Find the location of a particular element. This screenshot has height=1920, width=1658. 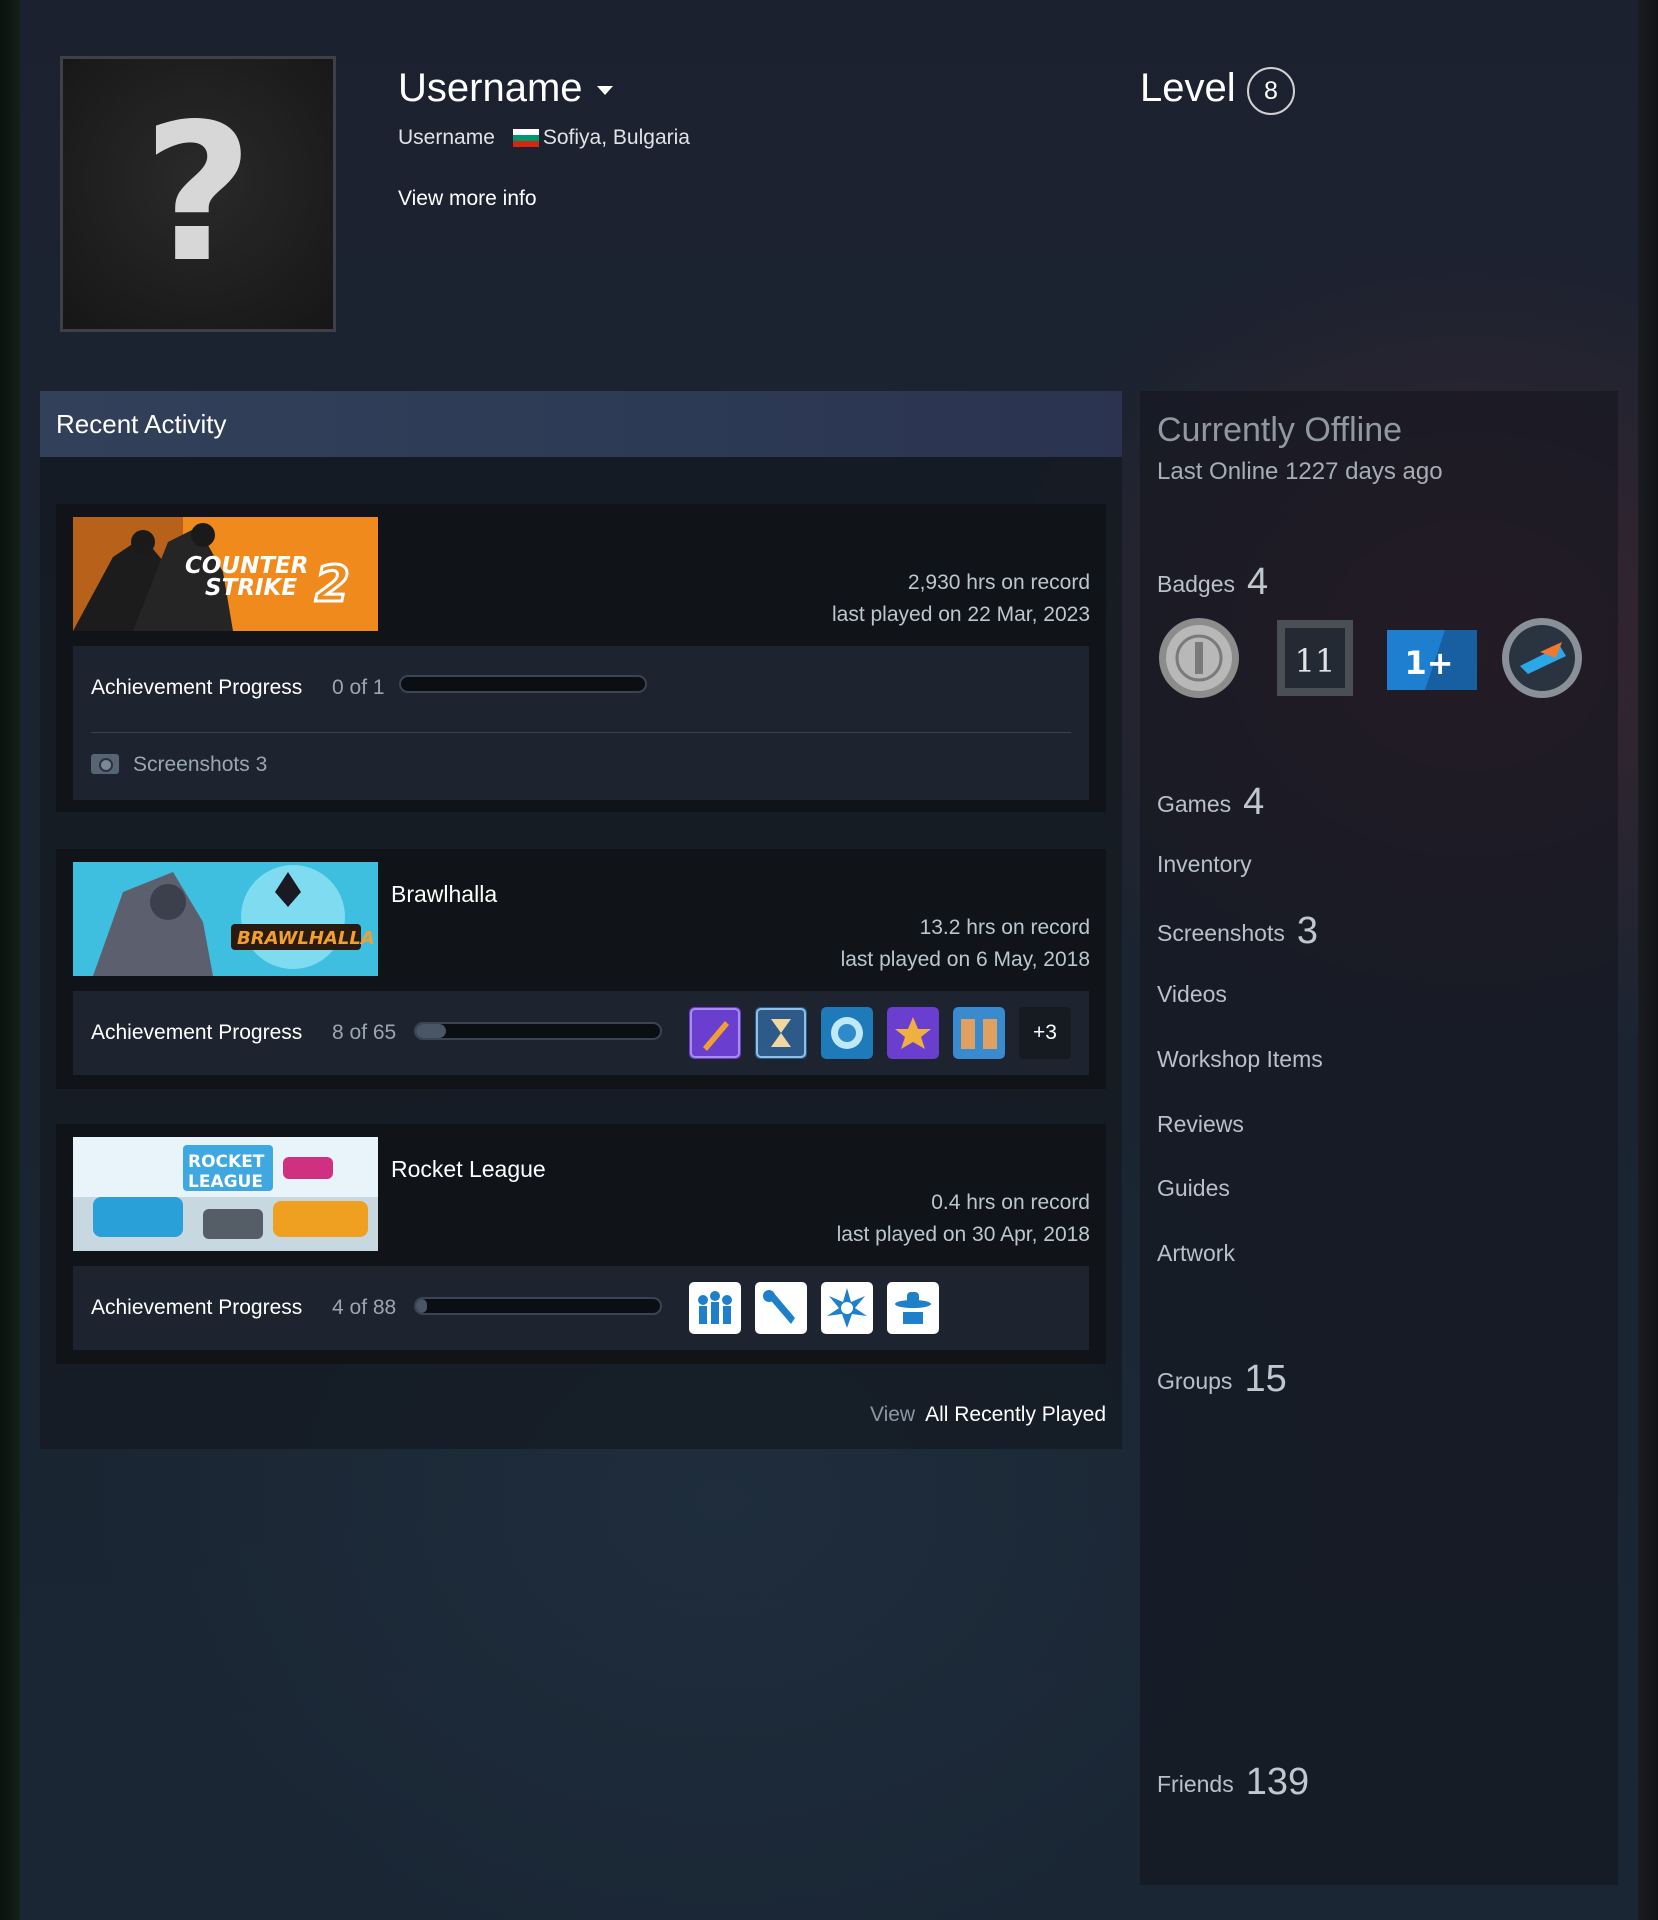

achievement-shield-icon is located at coordinates (847, 1033).